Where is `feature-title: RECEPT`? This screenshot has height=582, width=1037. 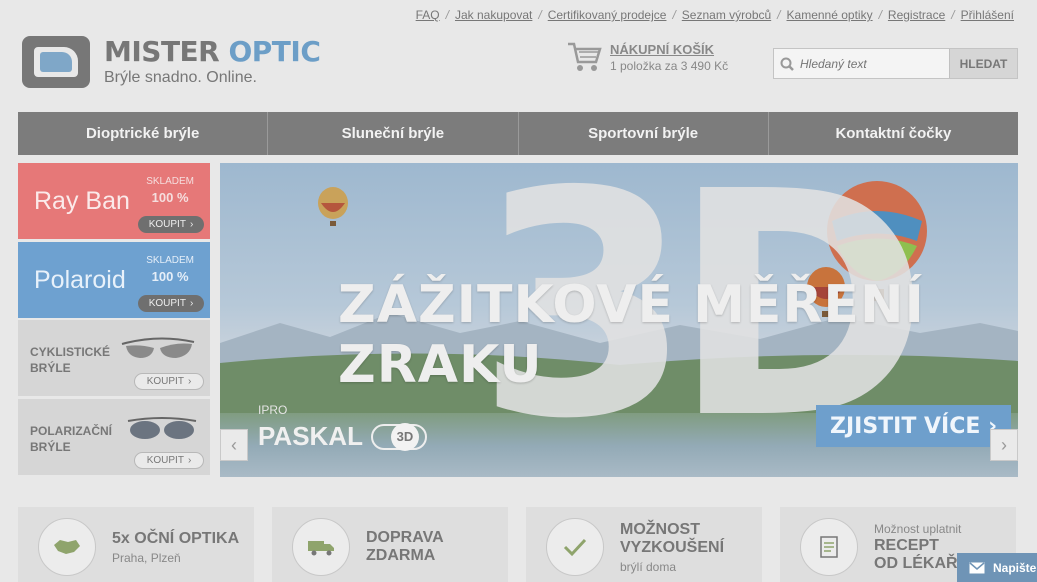
feature-title: RECEPT is located at coordinates (906, 545).